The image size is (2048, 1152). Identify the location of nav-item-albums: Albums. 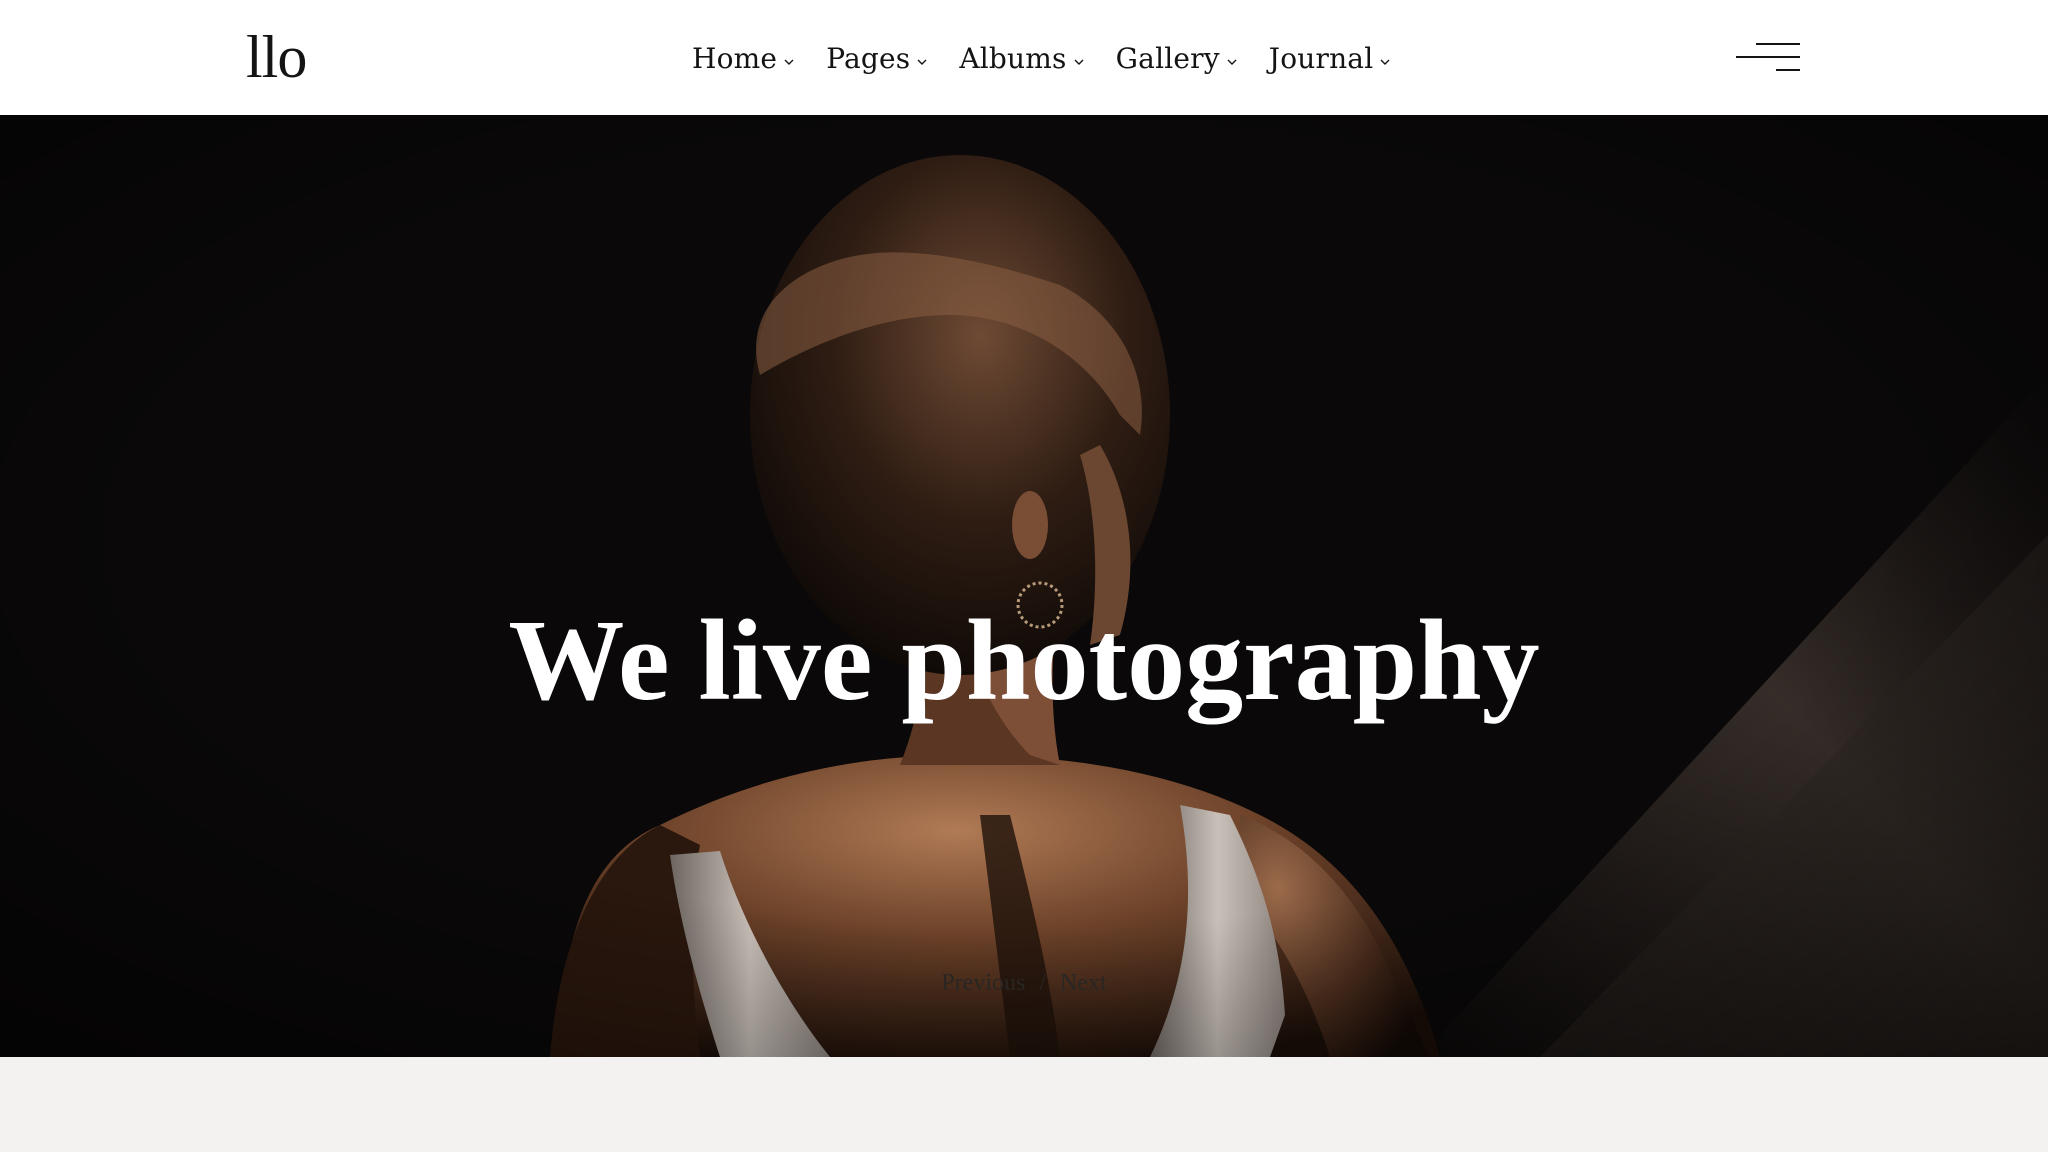
(1022, 58).